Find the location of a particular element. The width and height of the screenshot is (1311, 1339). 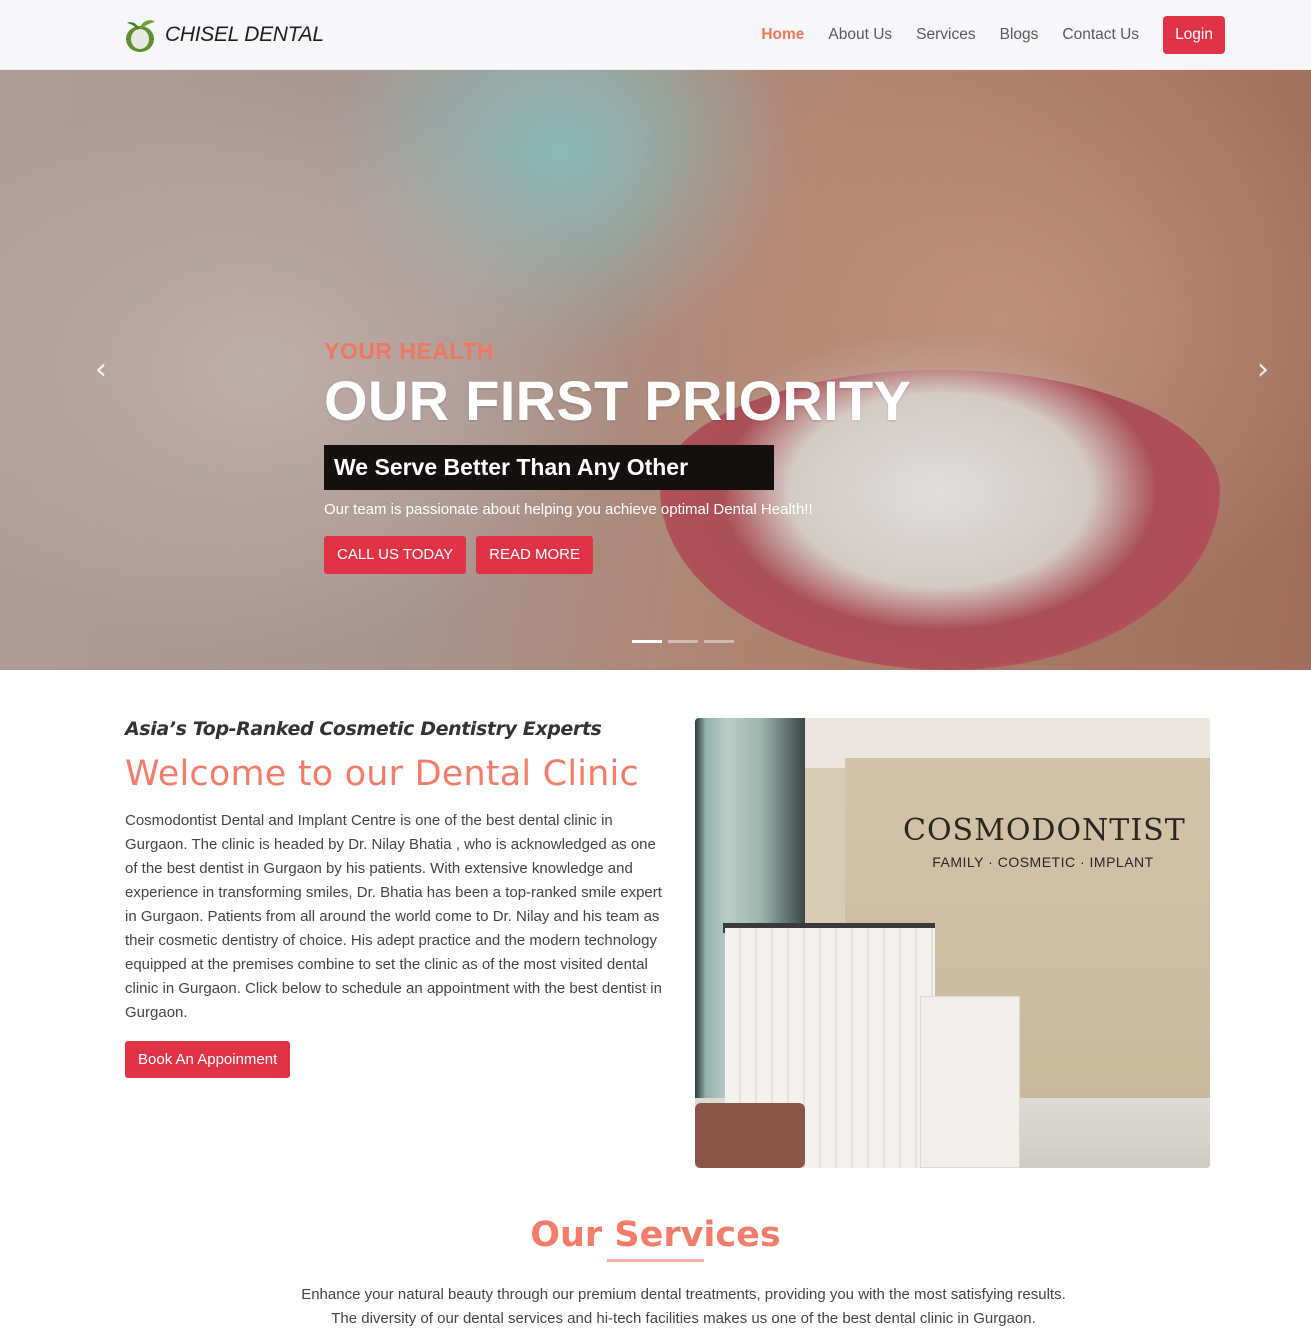

nav-services: Services is located at coordinates (945, 35).